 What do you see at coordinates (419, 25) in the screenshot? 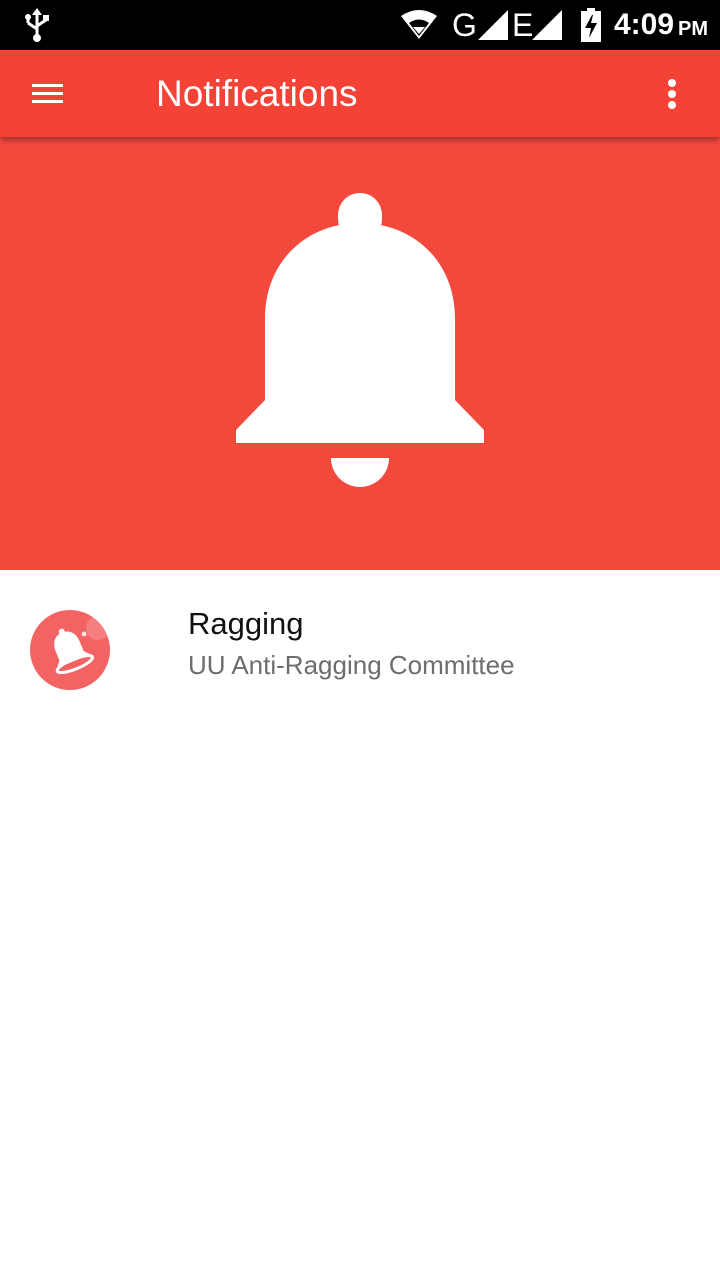
I see `wifi-icon` at bounding box center [419, 25].